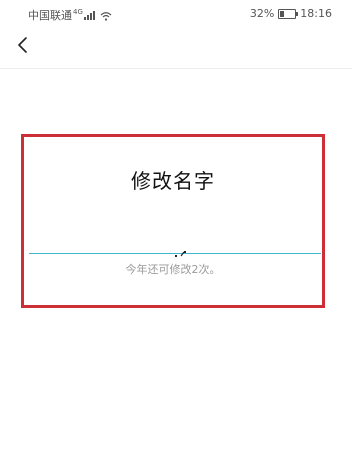 This screenshot has height=462, width=352. What do you see at coordinates (106, 16) in the screenshot?
I see `wifi-icon` at bounding box center [106, 16].